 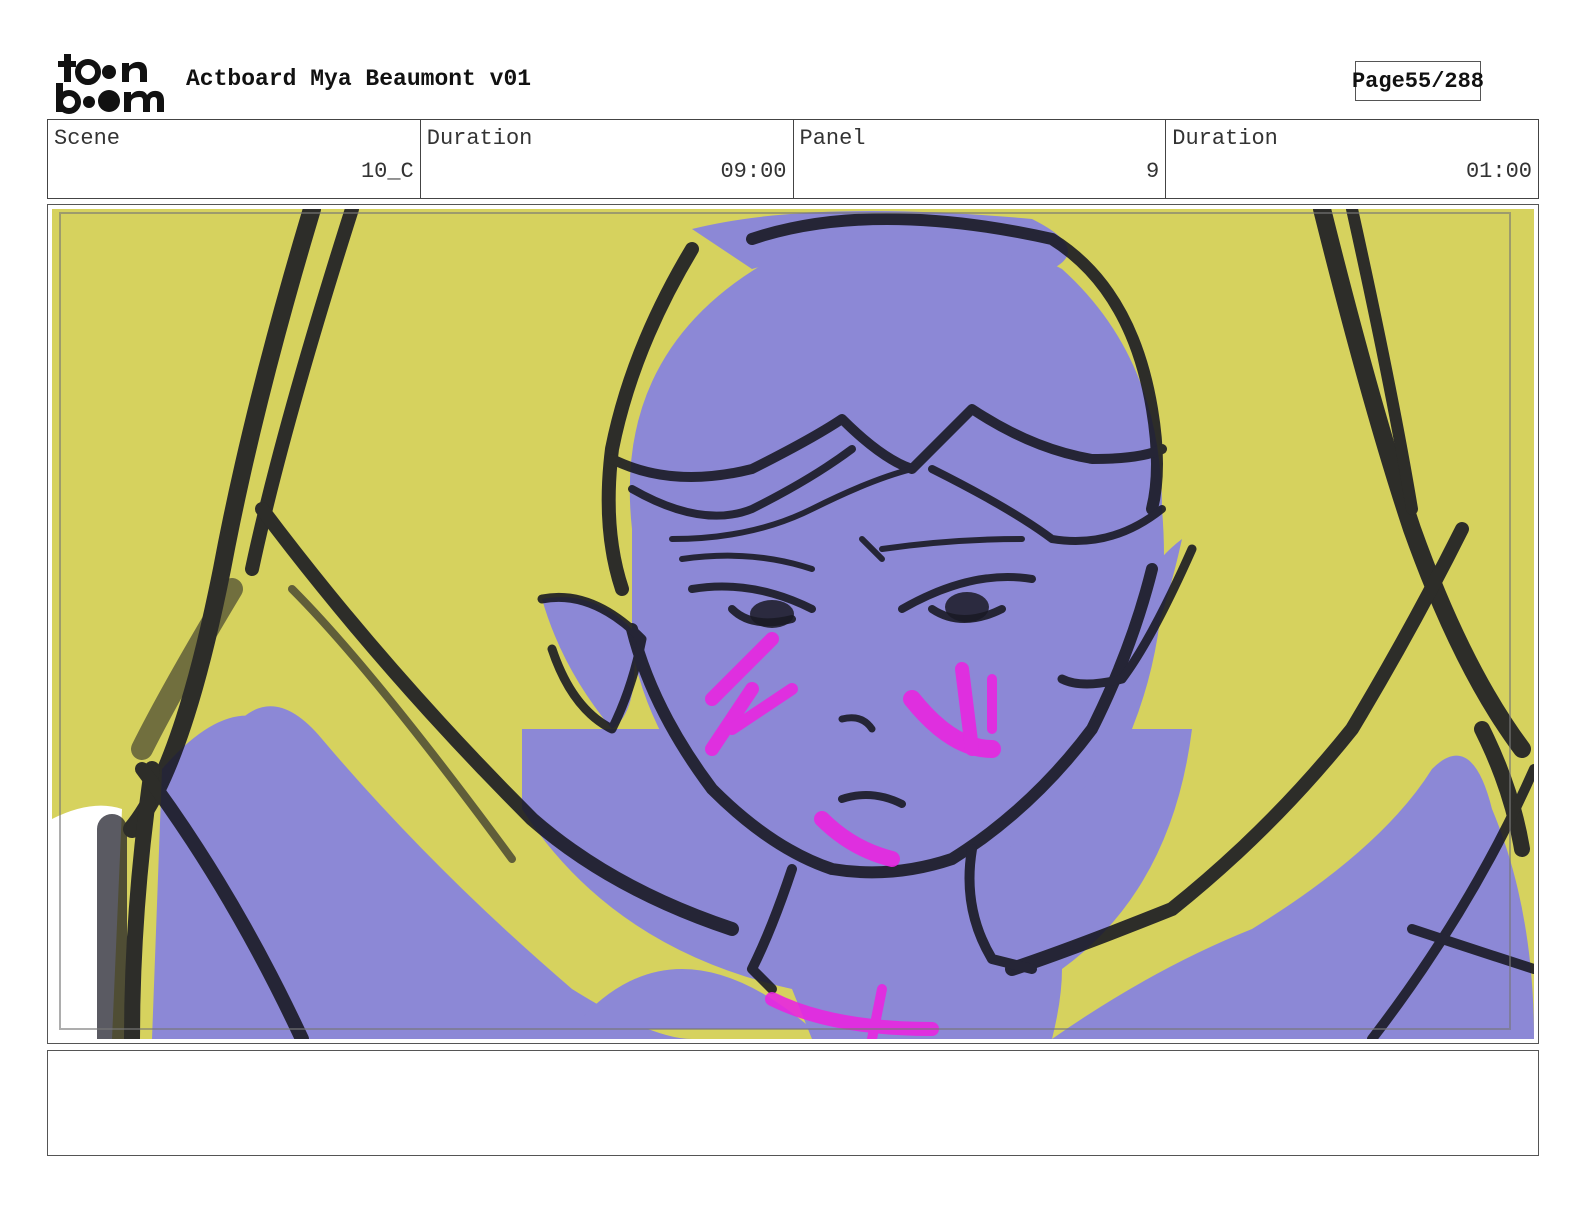 What do you see at coordinates (67, 64) in the screenshot?
I see `logo-letter-t-bar` at bounding box center [67, 64].